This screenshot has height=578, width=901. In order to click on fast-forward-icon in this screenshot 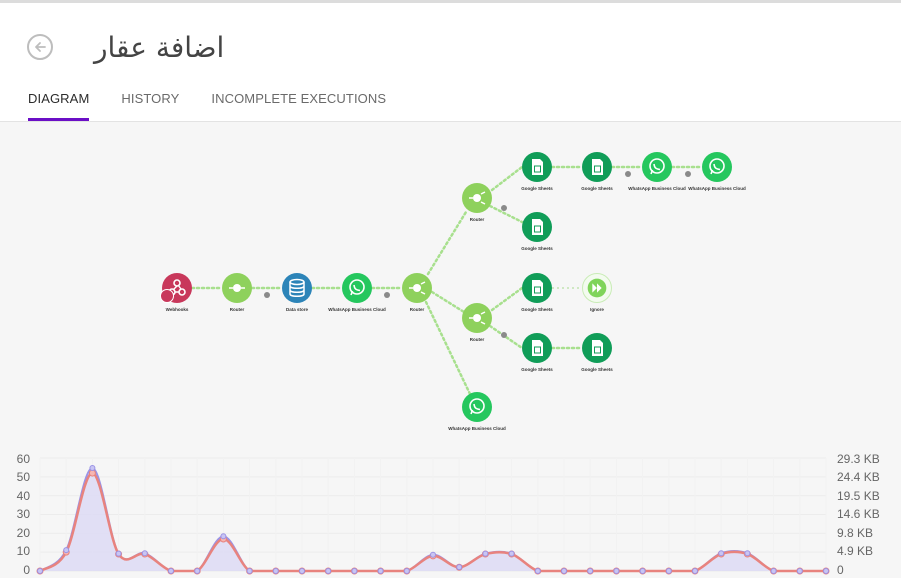, I will do `click(597, 288)`.